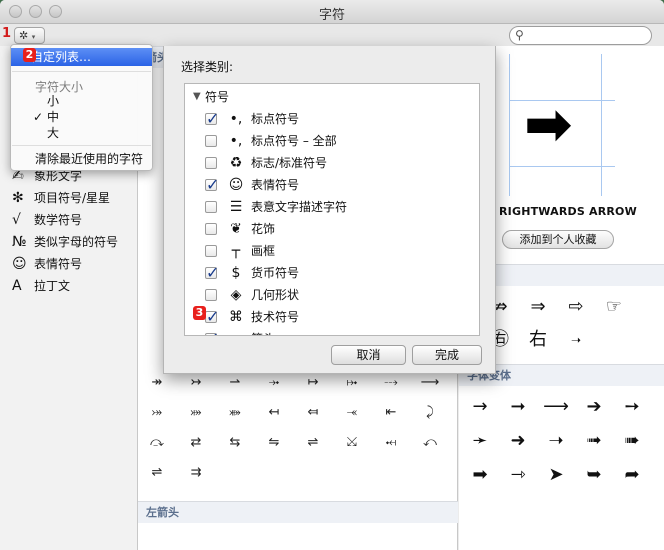 This screenshot has height=550, width=664. I want to click on sidebar-item-label: 项目符号/星星, so click(72, 198).